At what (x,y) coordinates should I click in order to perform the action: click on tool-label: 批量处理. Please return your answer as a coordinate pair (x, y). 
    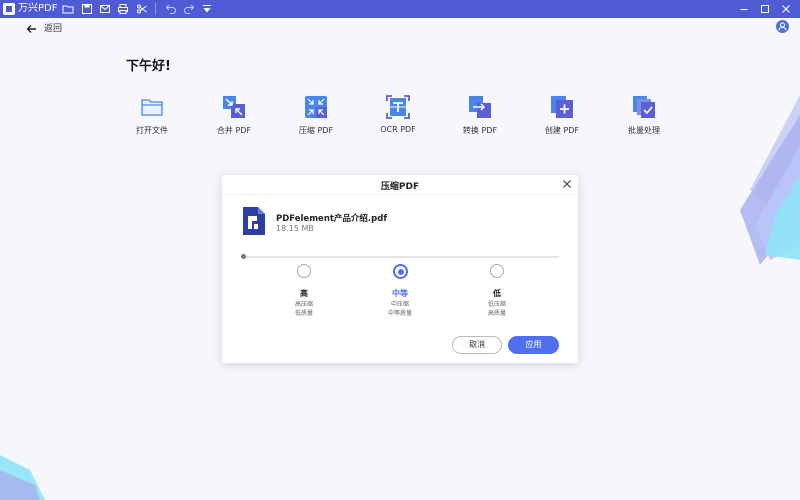
    Looking at the image, I should click on (644, 130).